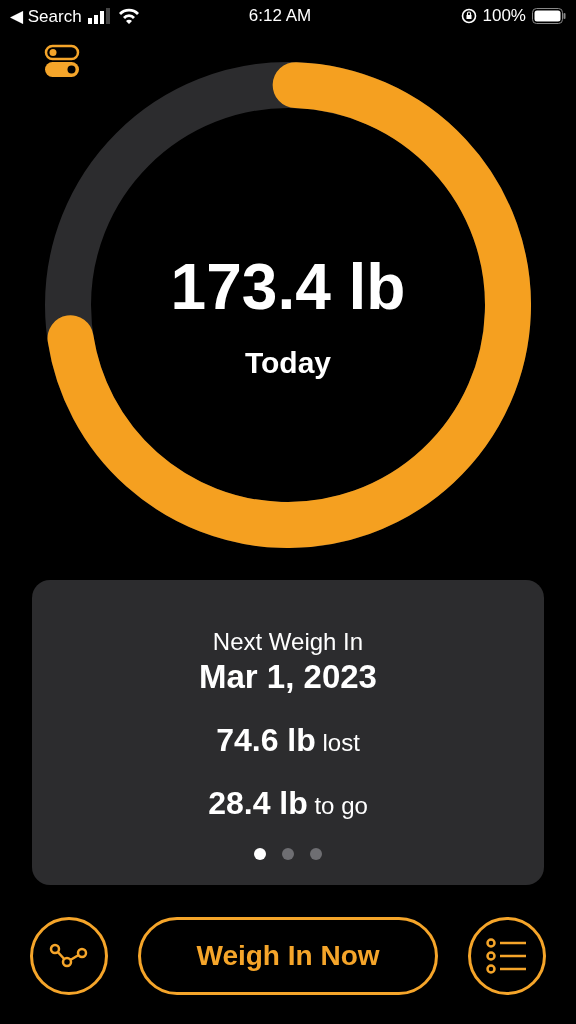 The width and height of the screenshot is (576, 1024). What do you see at coordinates (46, 16) in the screenshot?
I see `back-link: ◀ Search` at bounding box center [46, 16].